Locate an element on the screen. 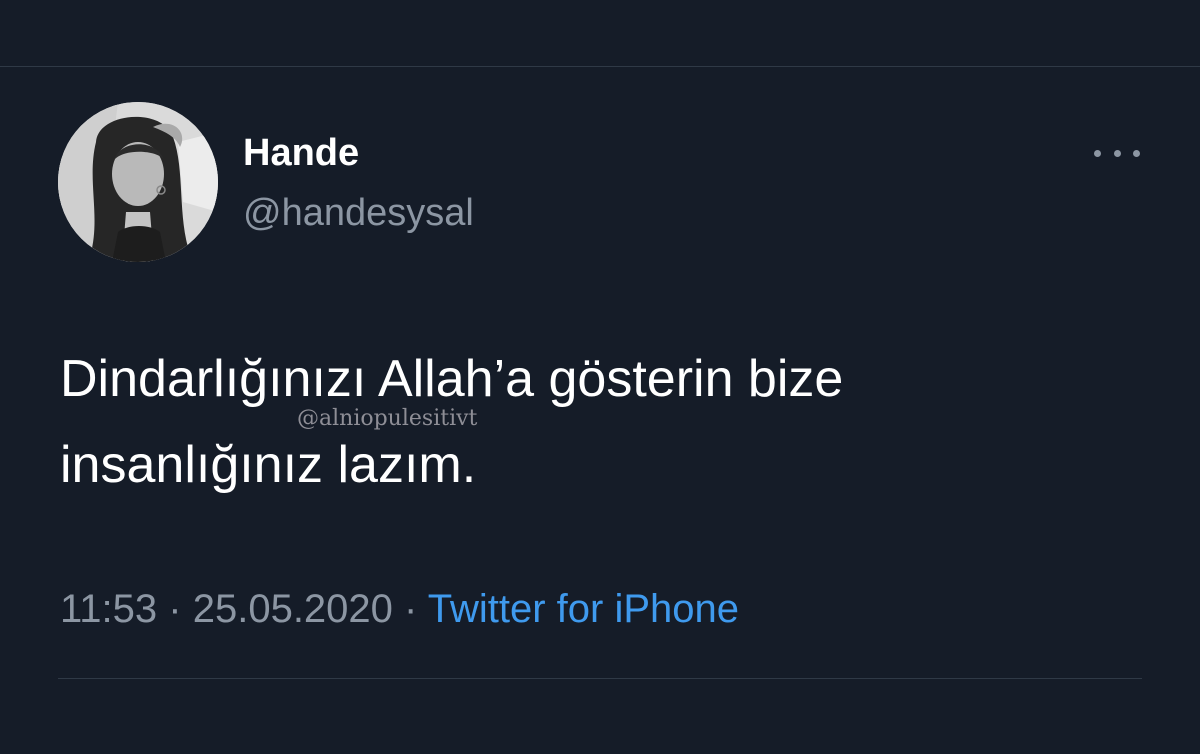 The image size is (1200, 754). tweet-metadata: 11:53 · 25.05.2020 · Twitter for iPhone is located at coordinates (399, 609).